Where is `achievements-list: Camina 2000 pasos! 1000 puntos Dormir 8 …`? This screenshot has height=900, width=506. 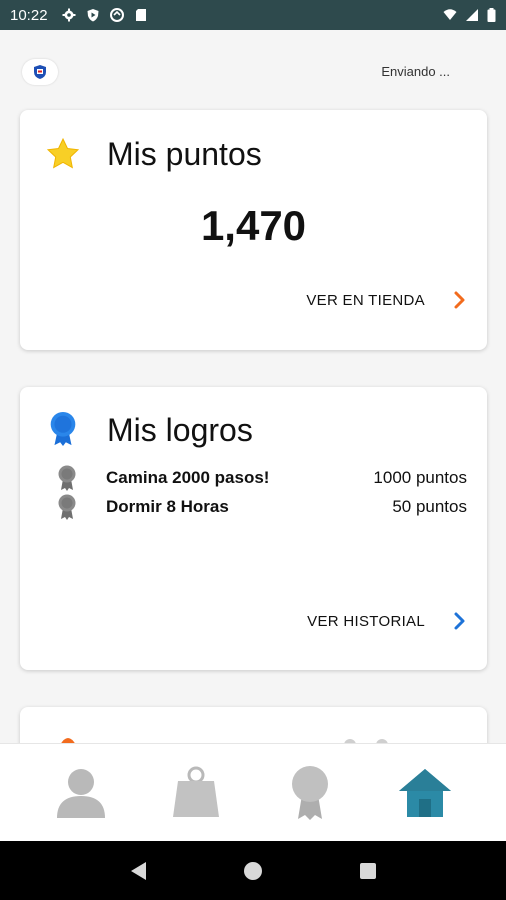 achievements-list: Camina 2000 pasos! 1000 puntos Dormir 8 … is located at coordinates (261, 492).